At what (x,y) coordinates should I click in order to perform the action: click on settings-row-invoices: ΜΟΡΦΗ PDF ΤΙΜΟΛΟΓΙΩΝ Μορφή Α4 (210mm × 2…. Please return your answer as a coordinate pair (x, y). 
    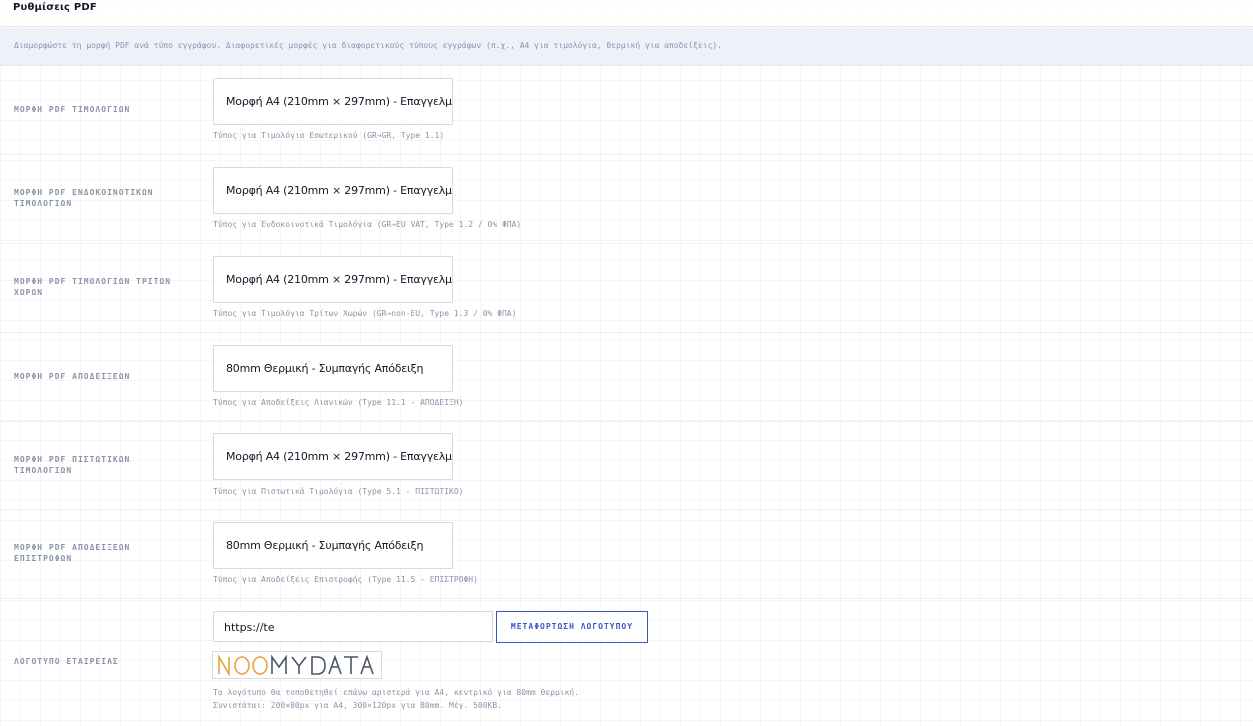
    Looking at the image, I should click on (626, 110).